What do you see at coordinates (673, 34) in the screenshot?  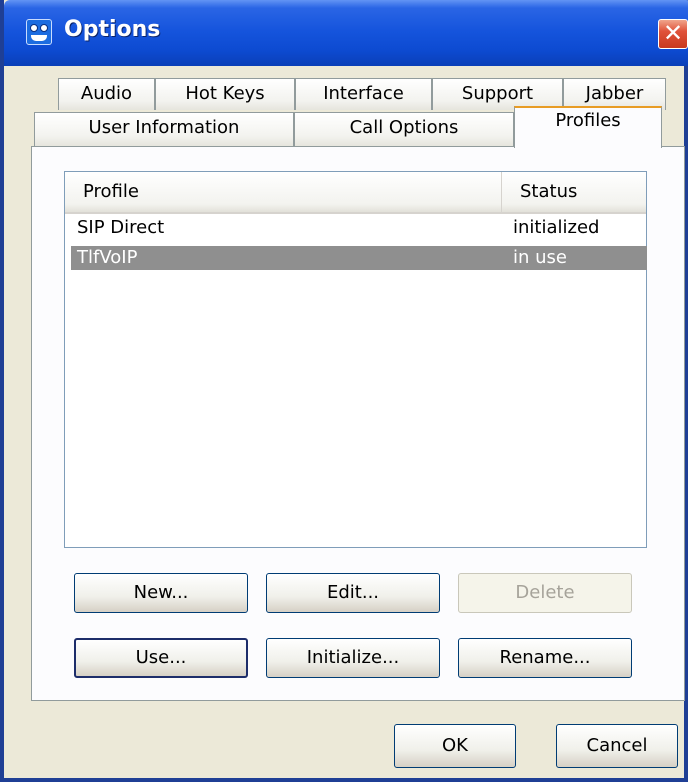 I see `close-icon: ✕` at bounding box center [673, 34].